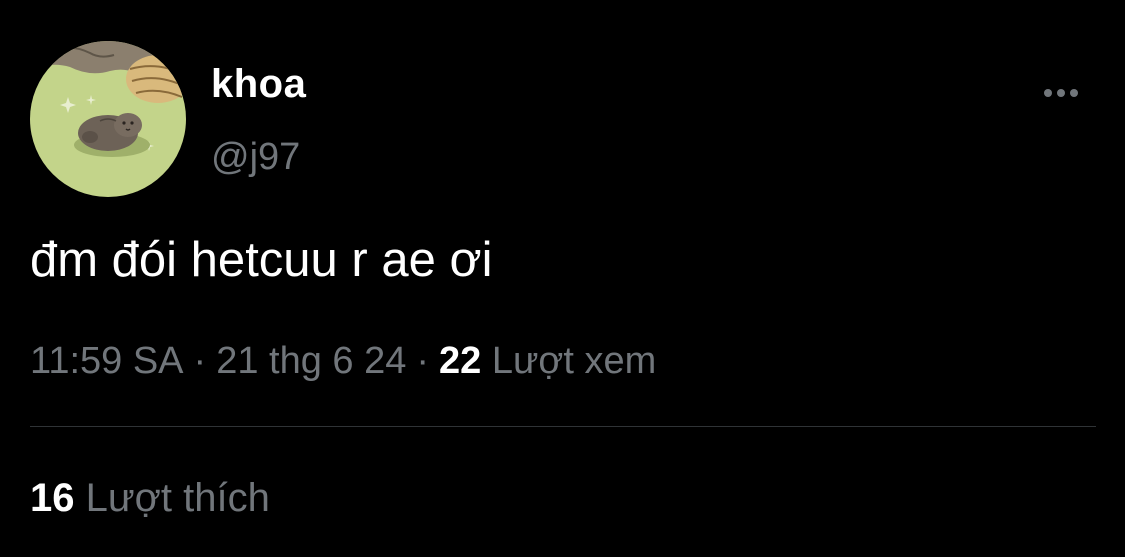 The width and height of the screenshot is (1125, 557). Describe the element at coordinates (255, 157) in the screenshot. I see `user-handle: @j97` at that location.